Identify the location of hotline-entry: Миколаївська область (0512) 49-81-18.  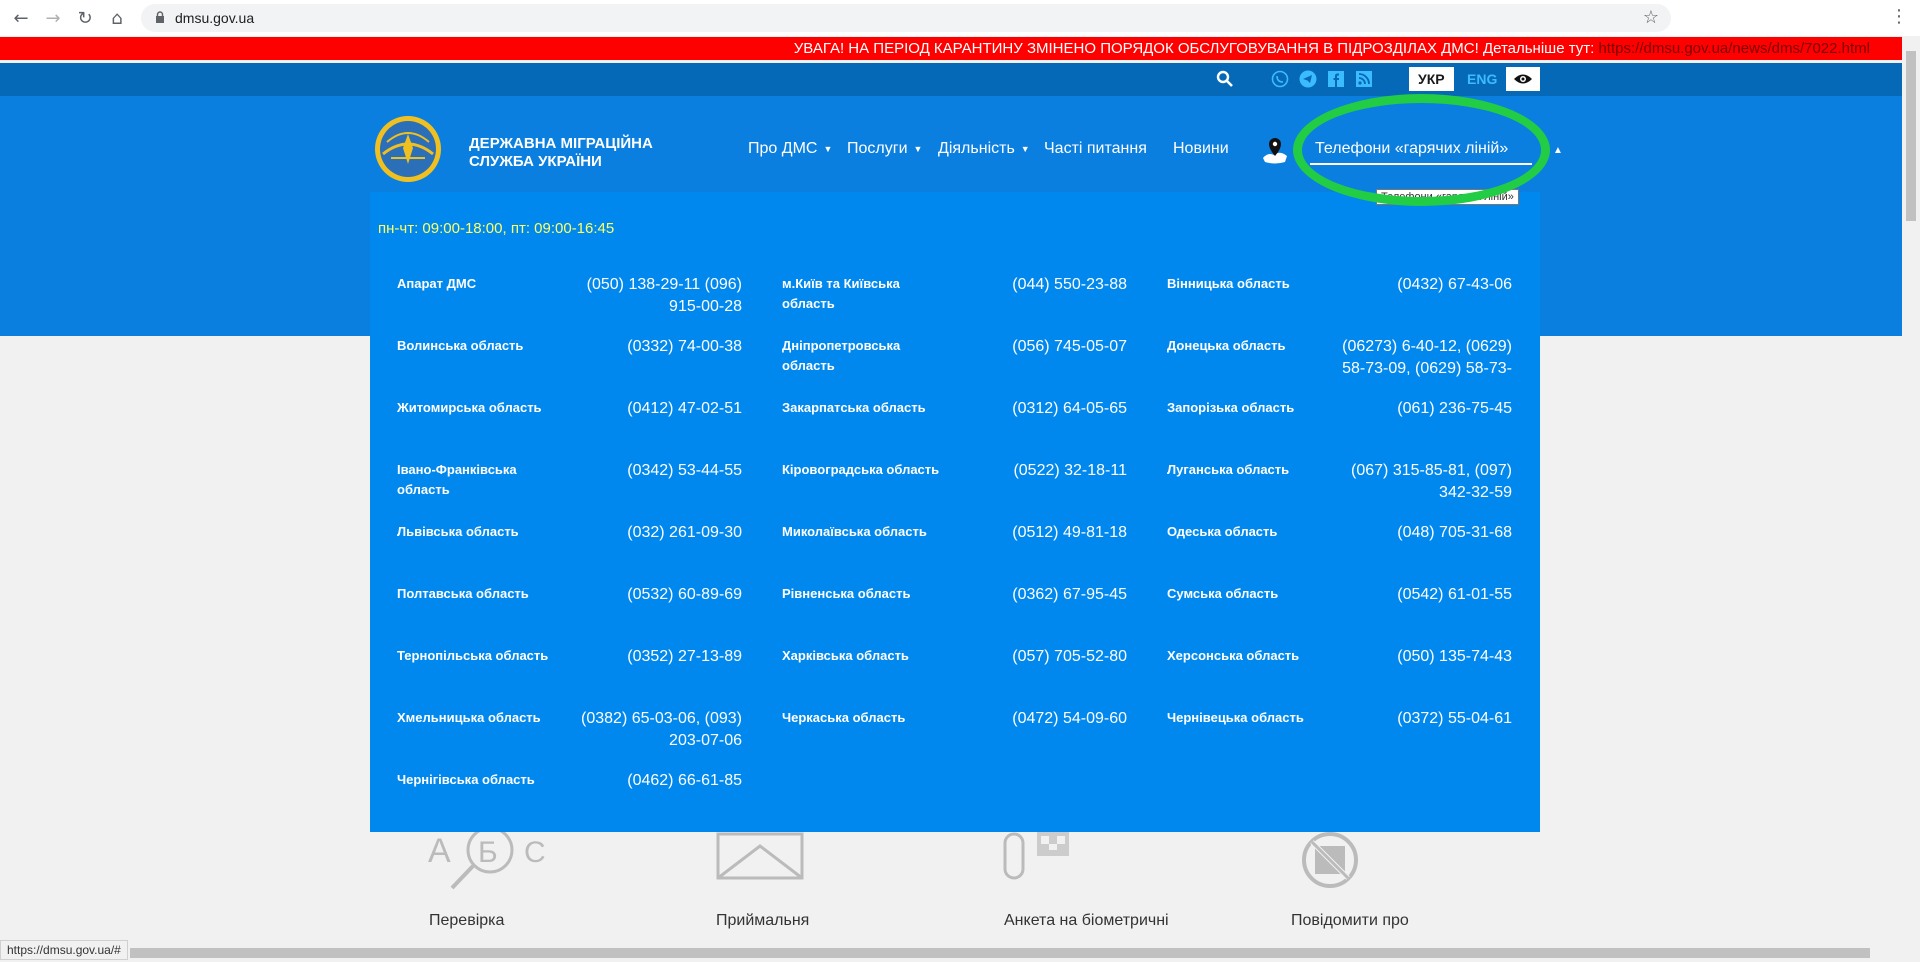
(954, 552).